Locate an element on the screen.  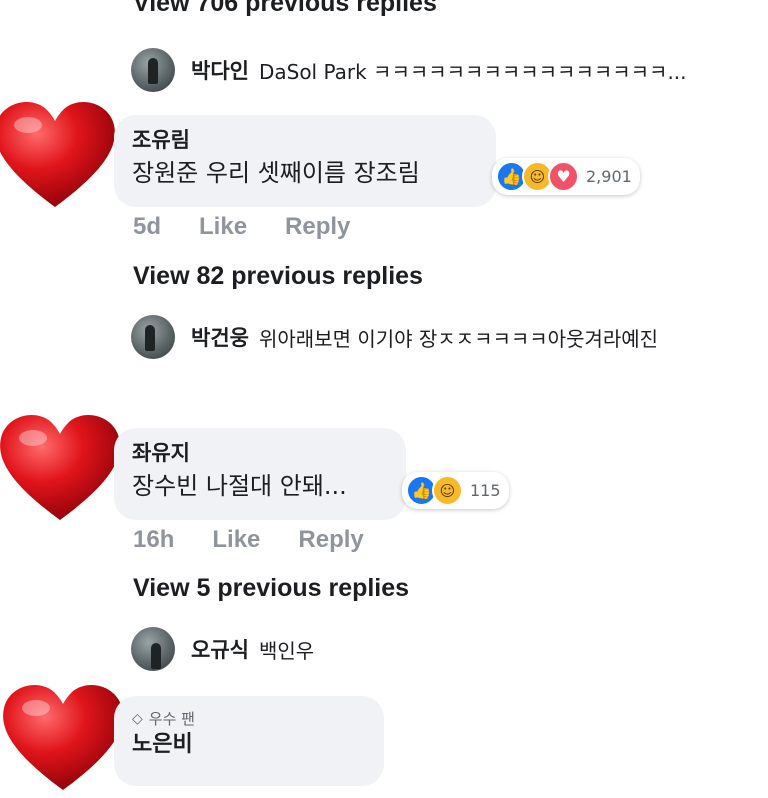
comment-author-name: 좌유지 is located at coordinates (260, 453).